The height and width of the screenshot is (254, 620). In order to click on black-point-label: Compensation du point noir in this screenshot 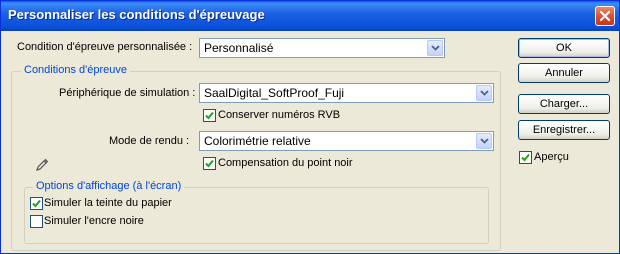, I will do `click(285, 163)`.